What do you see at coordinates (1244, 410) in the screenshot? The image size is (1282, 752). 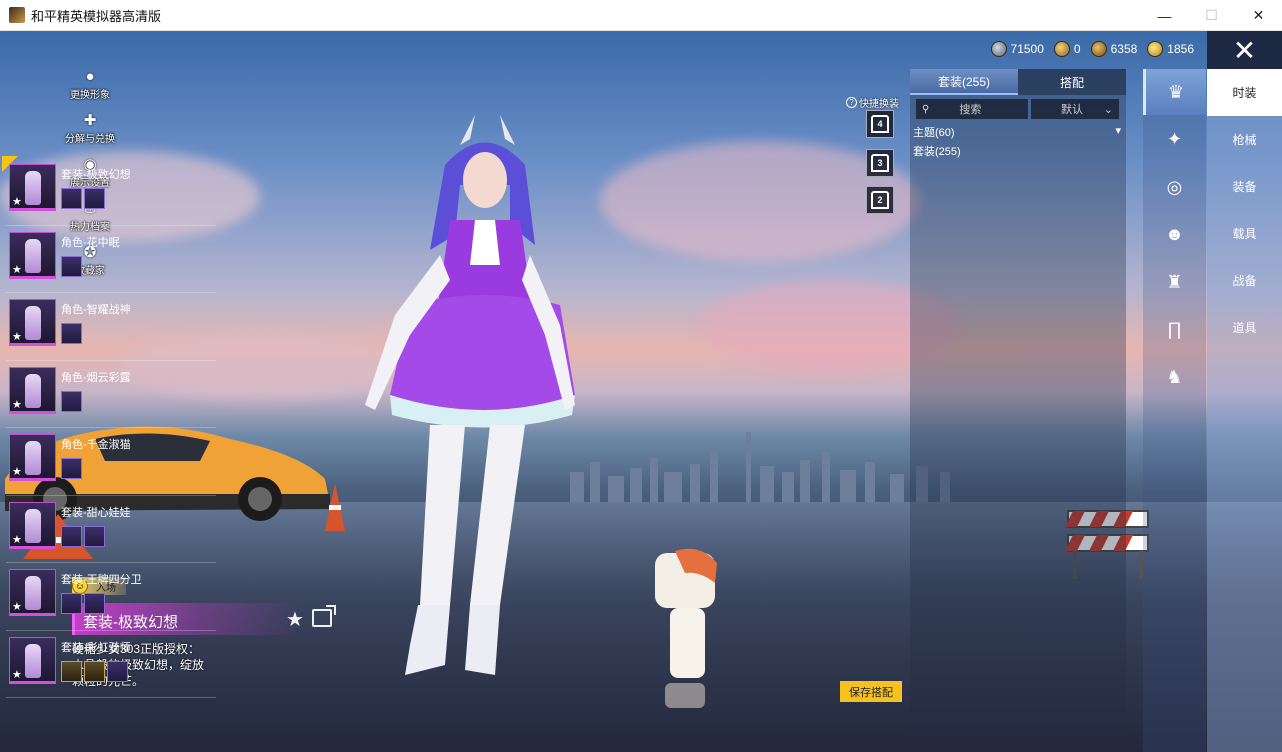 I see `main-nav: 时装 枪械 装备 载具 战备 道具` at bounding box center [1244, 410].